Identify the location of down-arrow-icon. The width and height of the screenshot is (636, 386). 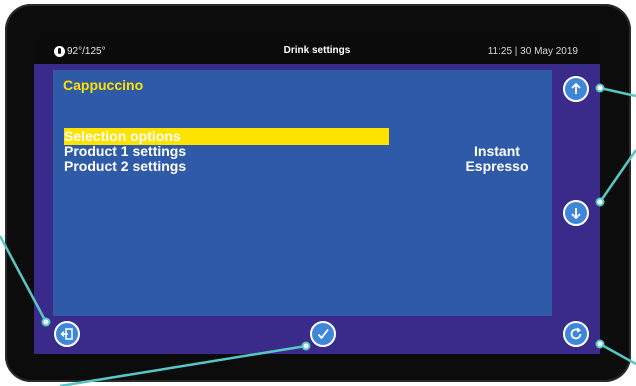
(576, 214).